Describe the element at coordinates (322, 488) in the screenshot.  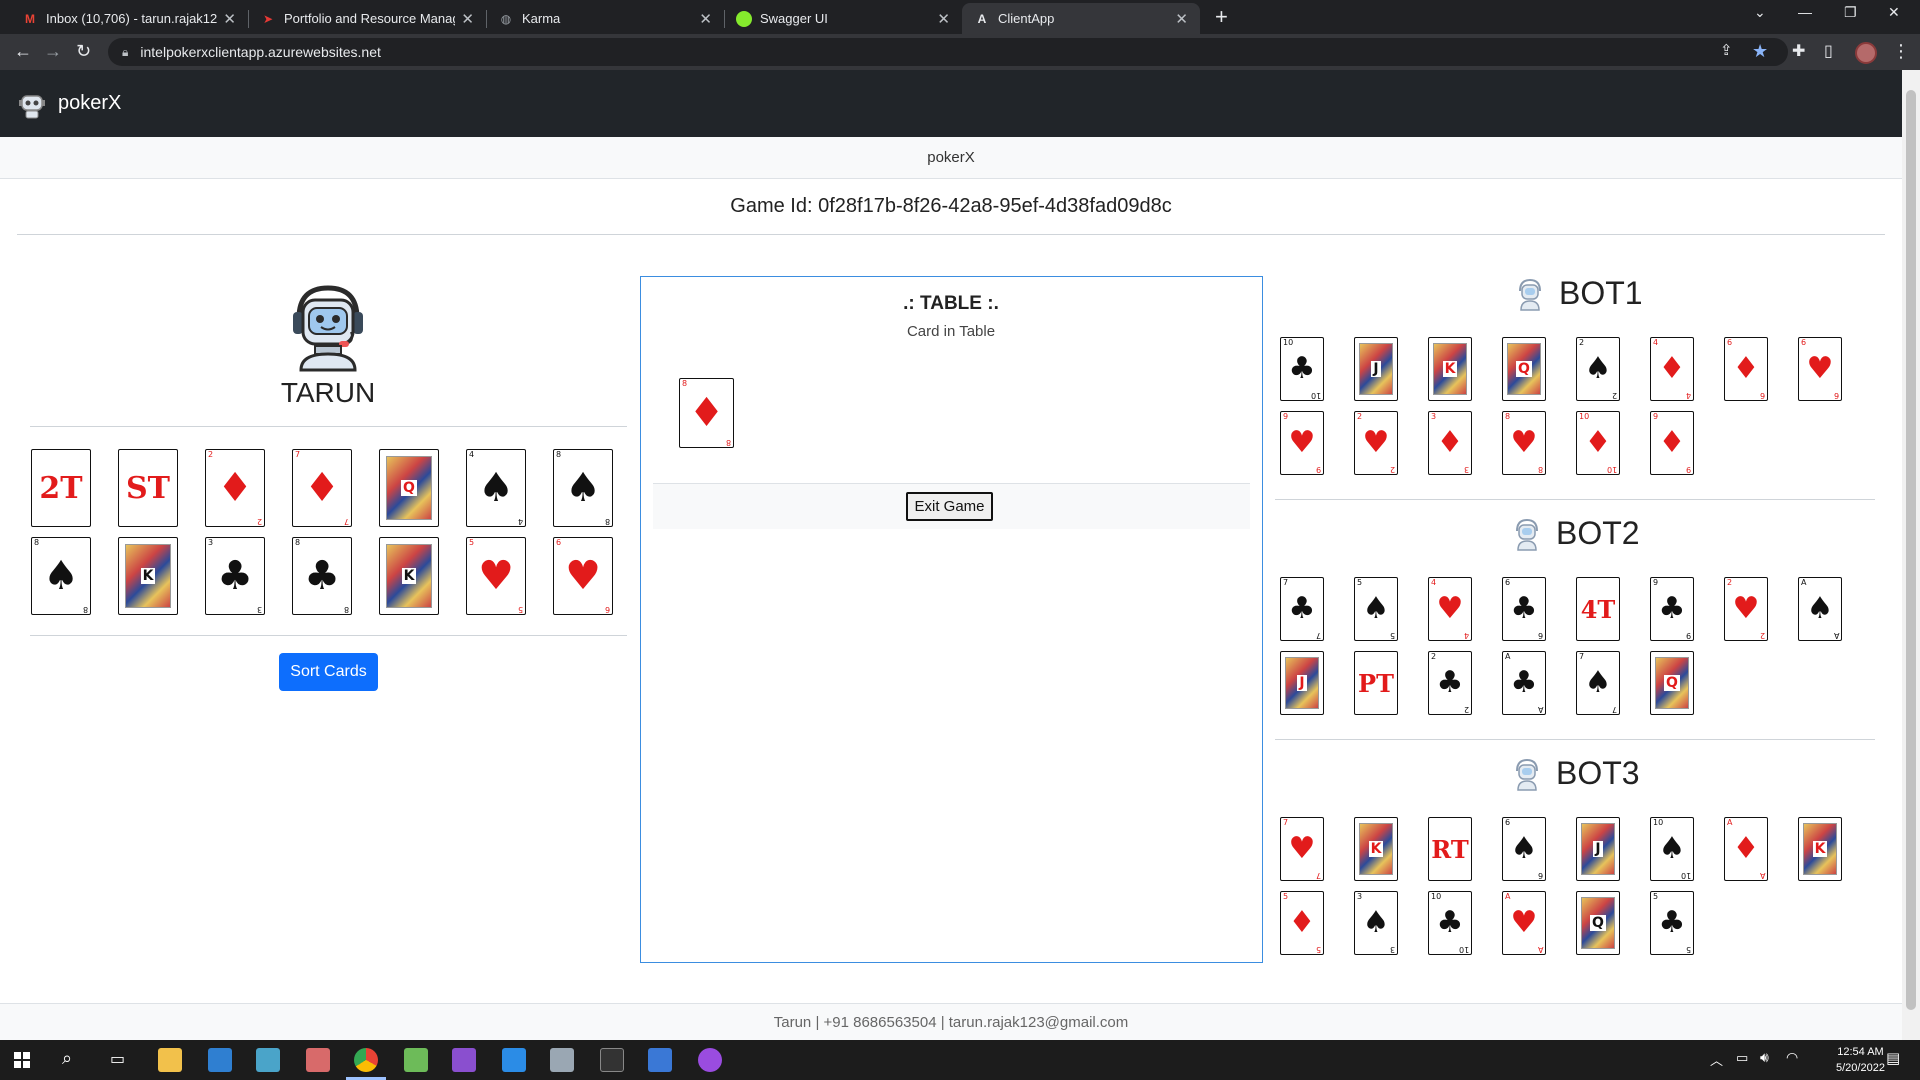
I see `playing-card: 7 ♦ 7` at that location.